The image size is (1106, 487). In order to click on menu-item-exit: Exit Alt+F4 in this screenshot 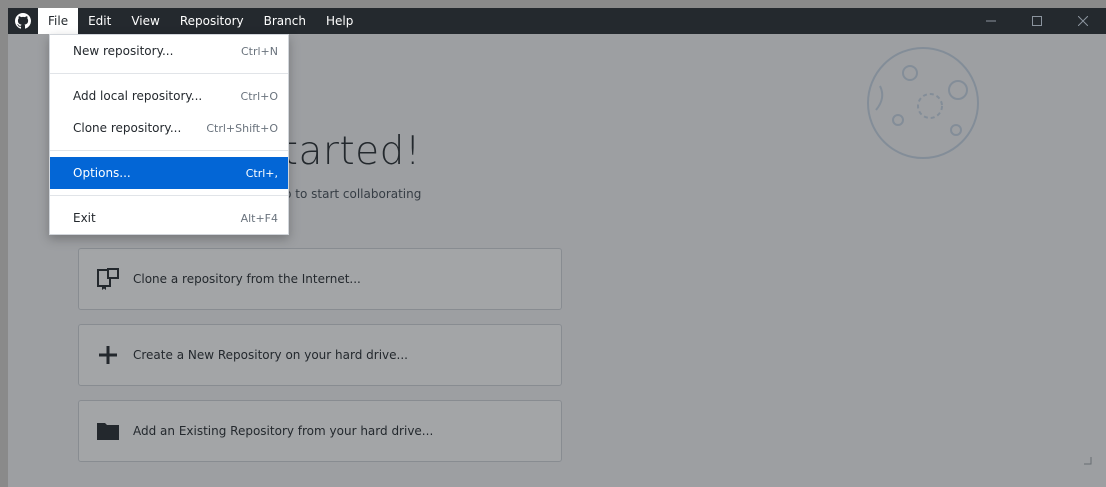, I will do `click(169, 218)`.